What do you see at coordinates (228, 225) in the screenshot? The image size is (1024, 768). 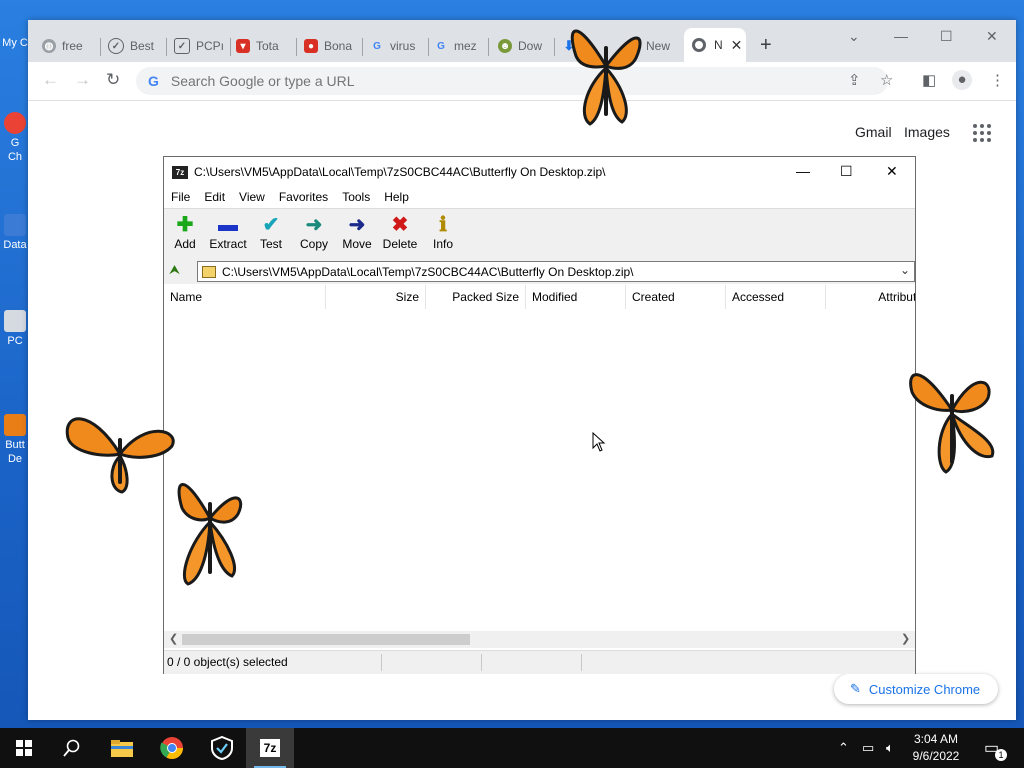 I see `extract-icon: ▬` at bounding box center [228, 225].